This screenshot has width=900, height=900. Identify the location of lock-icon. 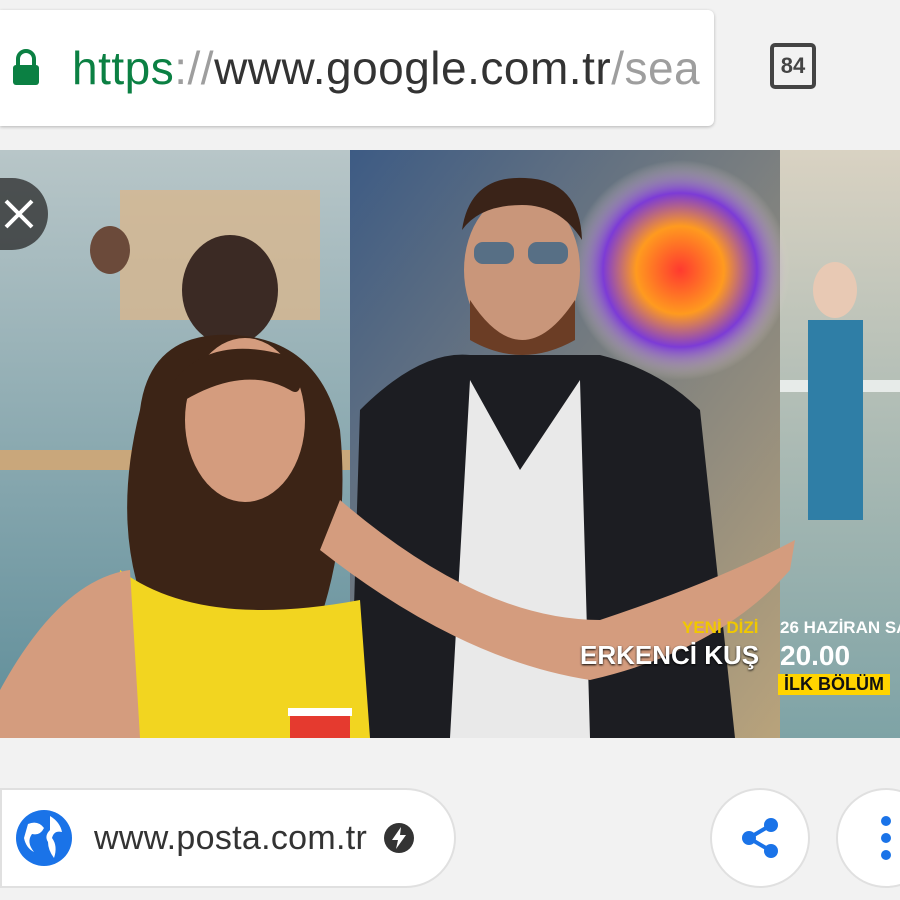
(26, 68).